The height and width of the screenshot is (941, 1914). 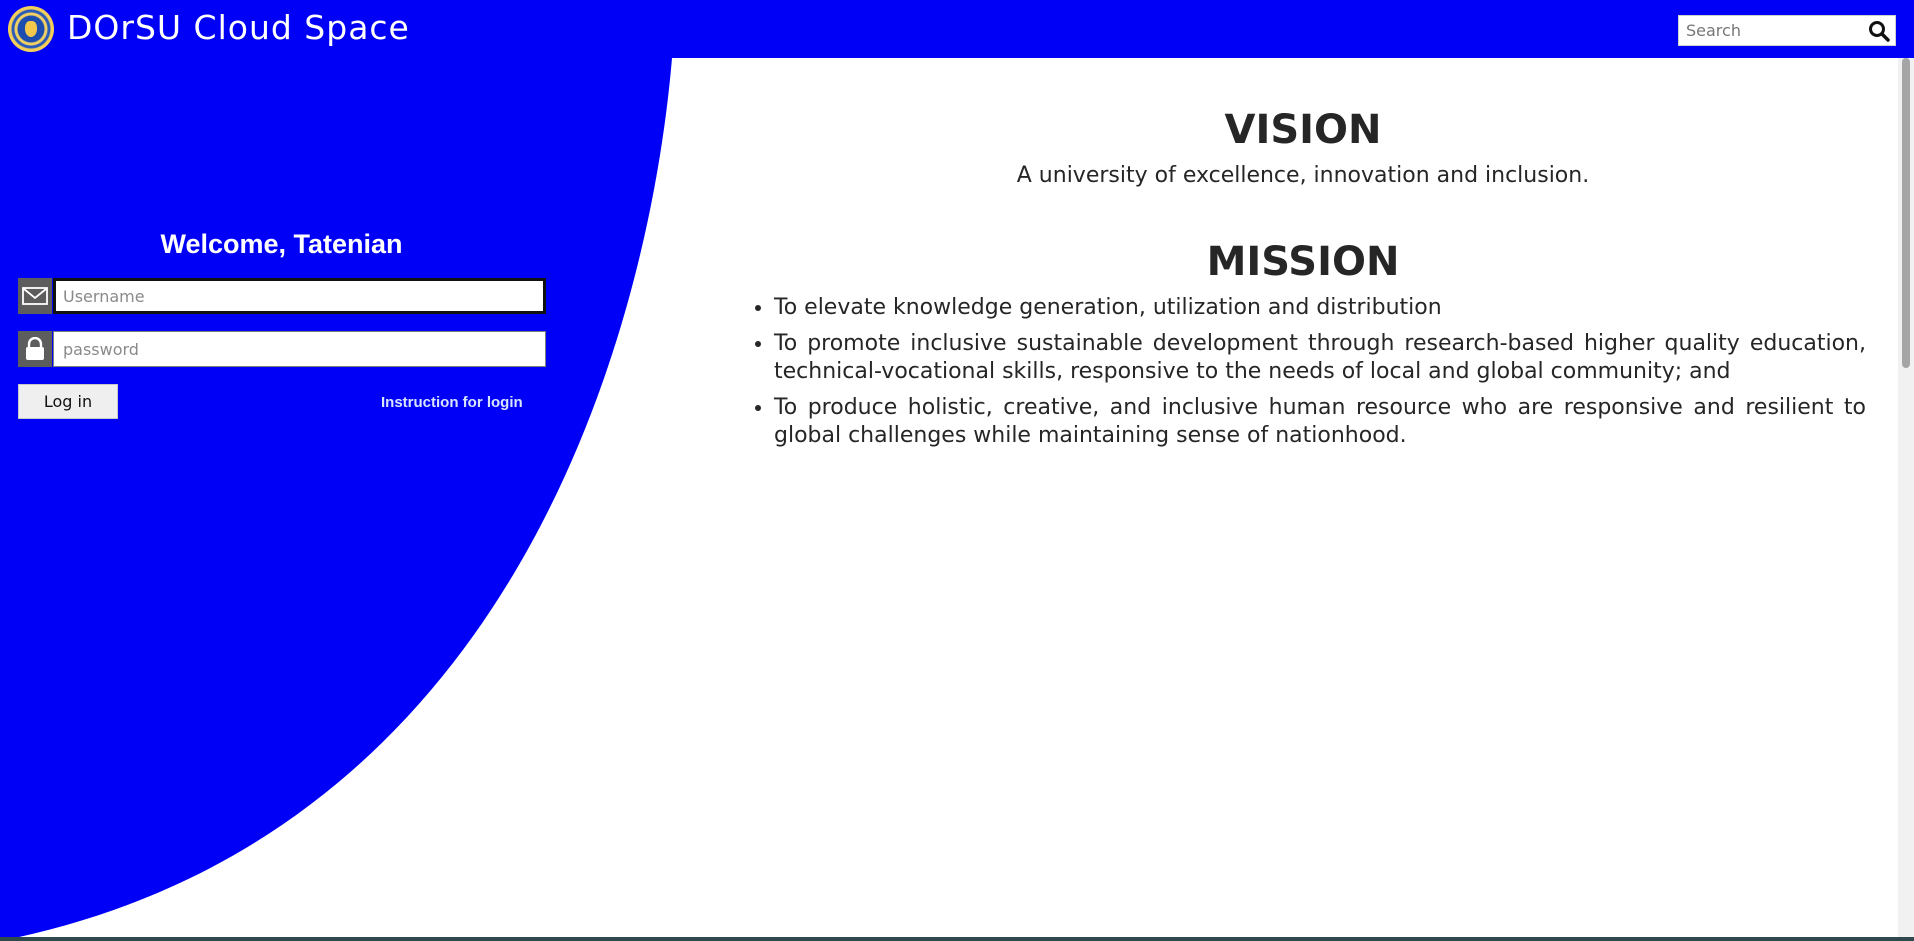 What do you see at coordinates (299, 349) in the screenshot?
I see `password-input` at bounding box center [299, 349].